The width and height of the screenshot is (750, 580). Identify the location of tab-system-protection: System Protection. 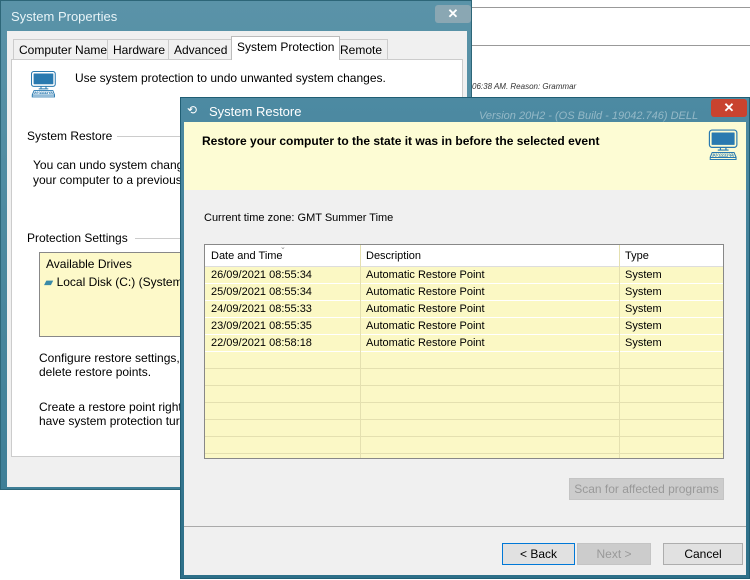
(286, 48).